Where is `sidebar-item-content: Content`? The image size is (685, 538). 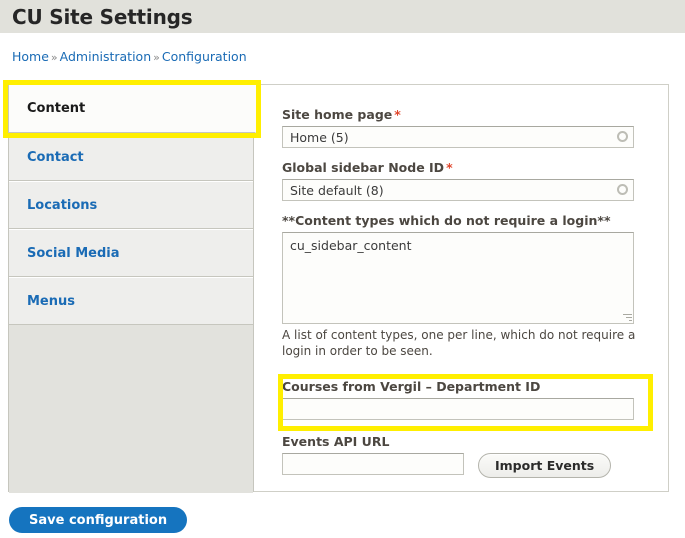
sidebar-item-content: Content is located at coordinates (132, 109).